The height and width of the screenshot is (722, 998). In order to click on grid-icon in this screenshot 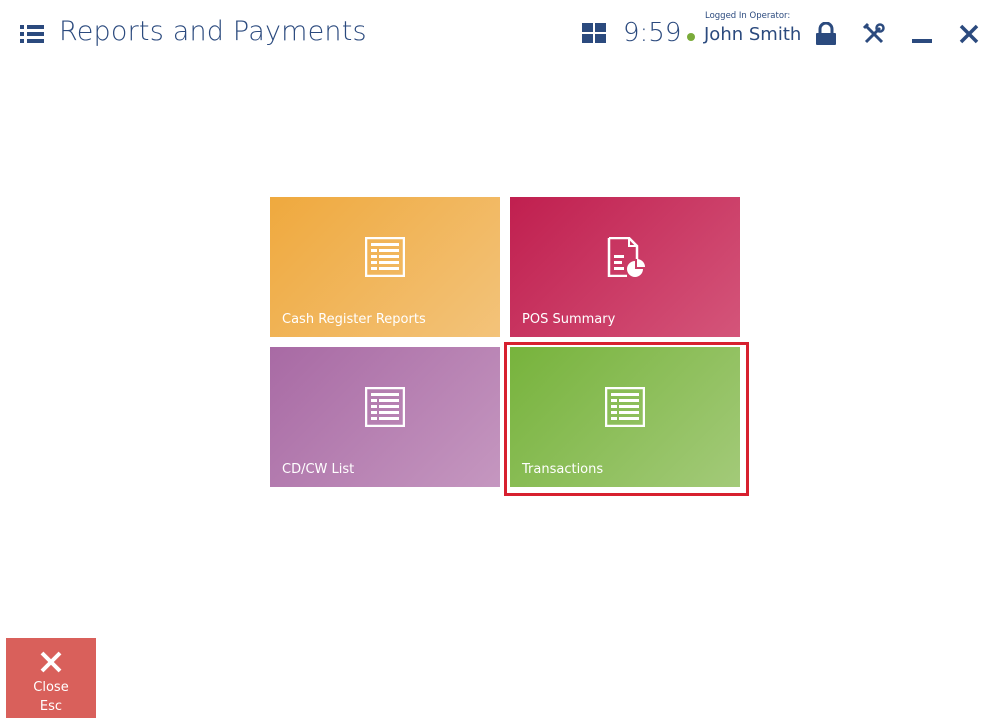, I will do `click(594, 33)`.